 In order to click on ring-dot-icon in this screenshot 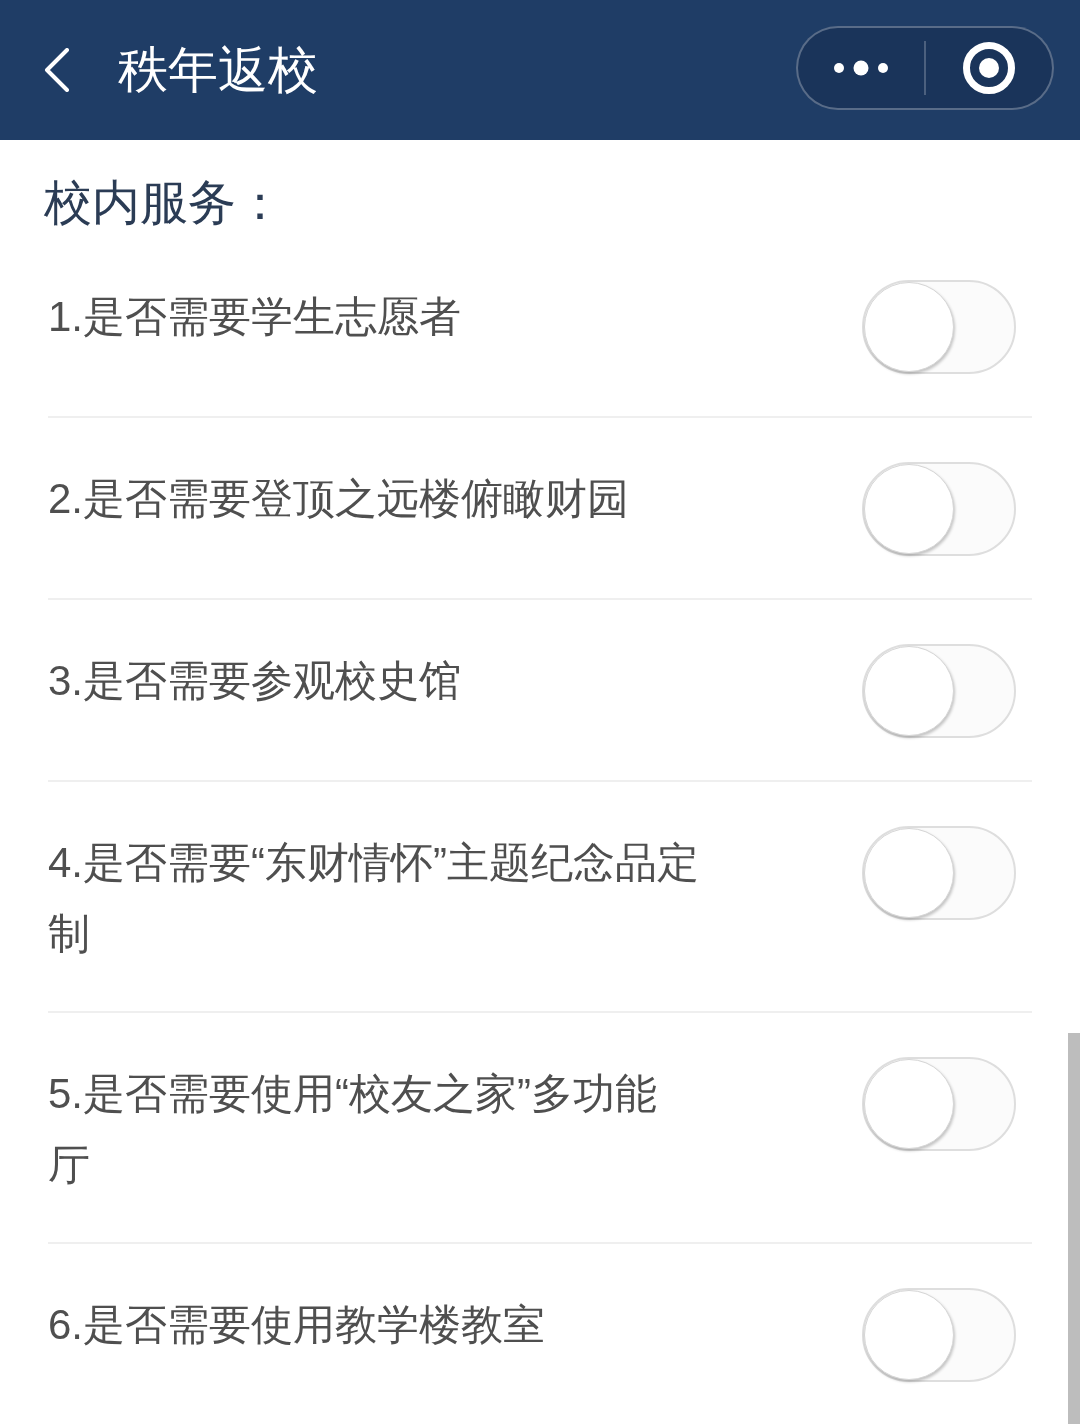, I will do `click(989, 68)`.